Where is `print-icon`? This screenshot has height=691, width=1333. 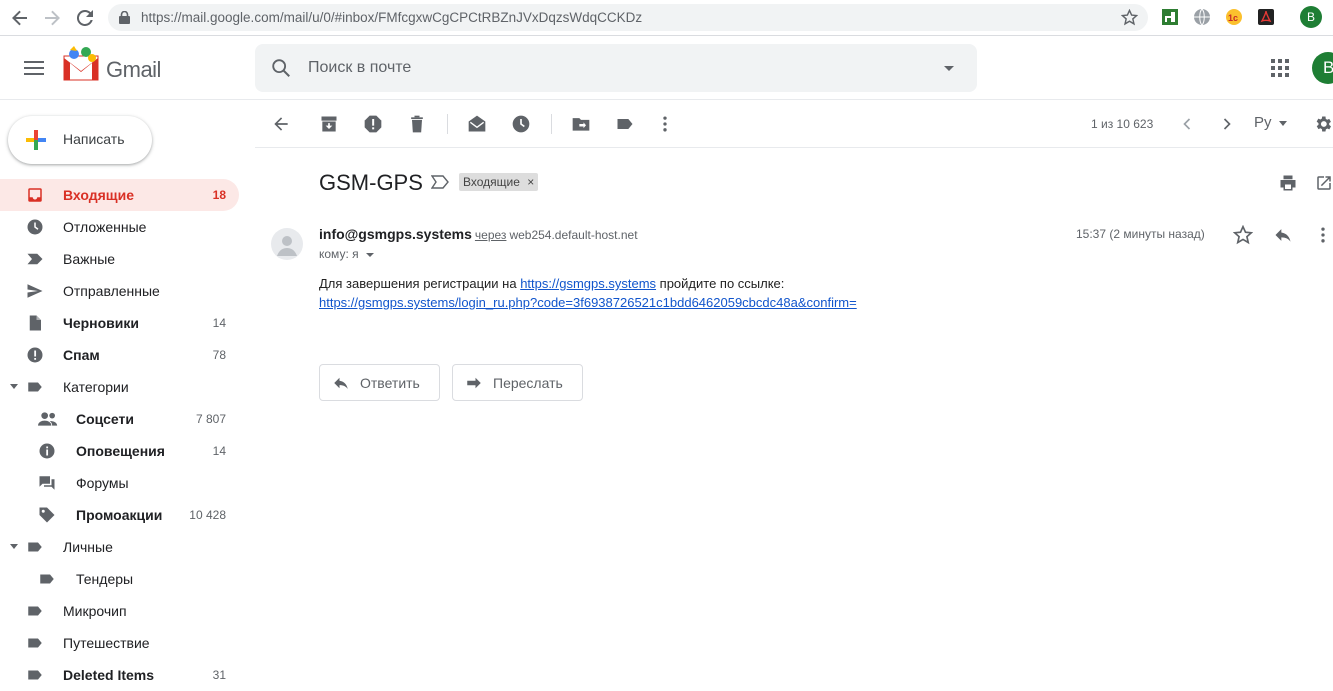
print-icon is located at coordinates (1288, 183).